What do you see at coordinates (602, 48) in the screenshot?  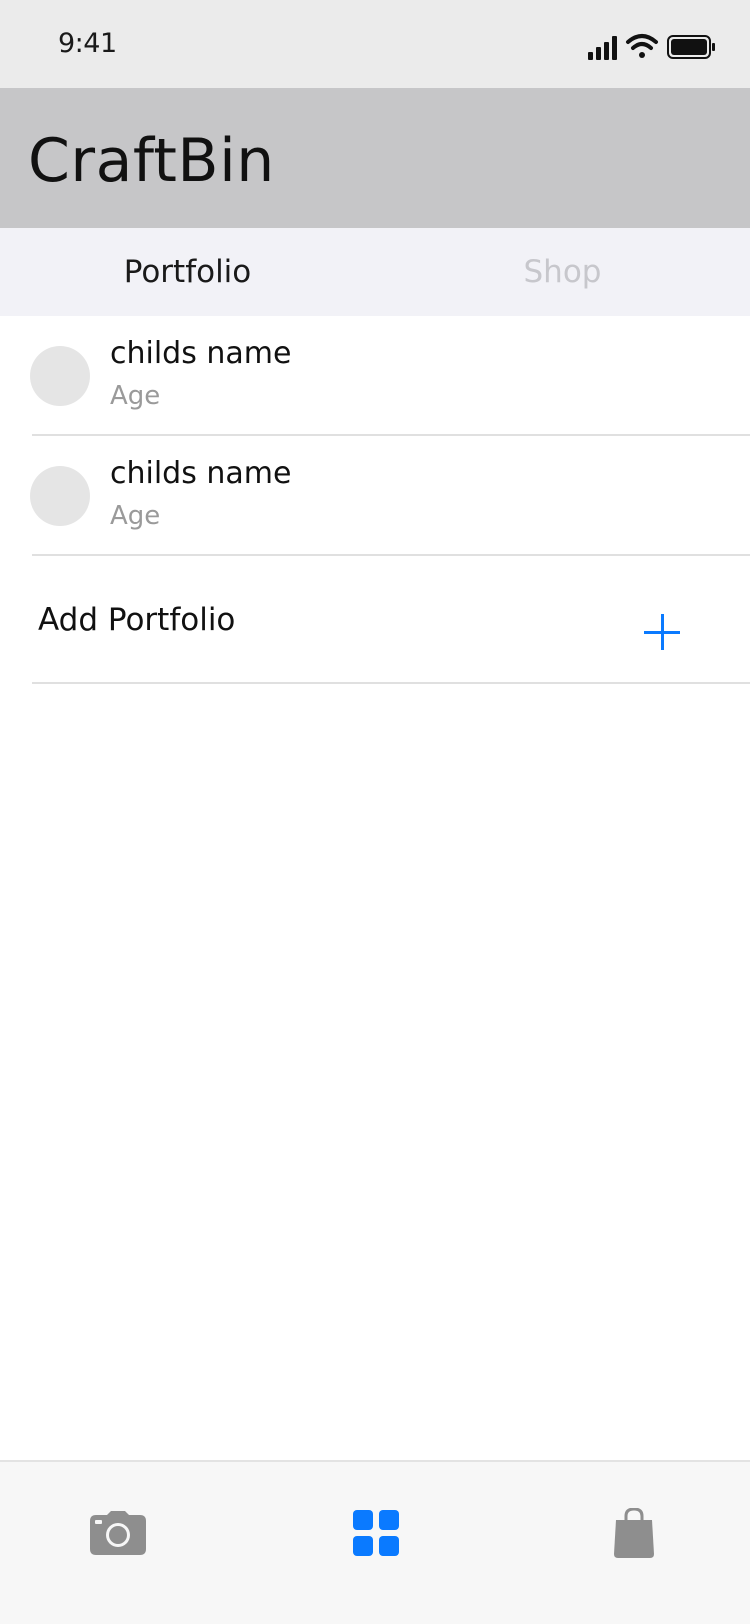 I see `cellular-signal-icon` at bounding box center [602, 48].